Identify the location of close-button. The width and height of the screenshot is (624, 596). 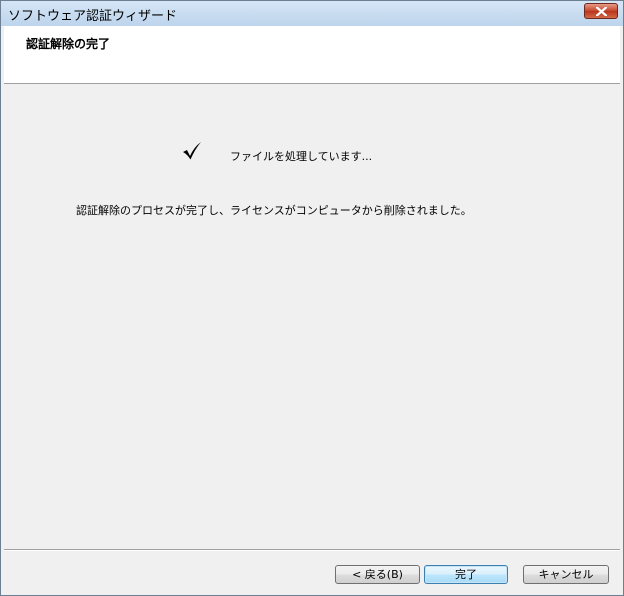
(601, 11).